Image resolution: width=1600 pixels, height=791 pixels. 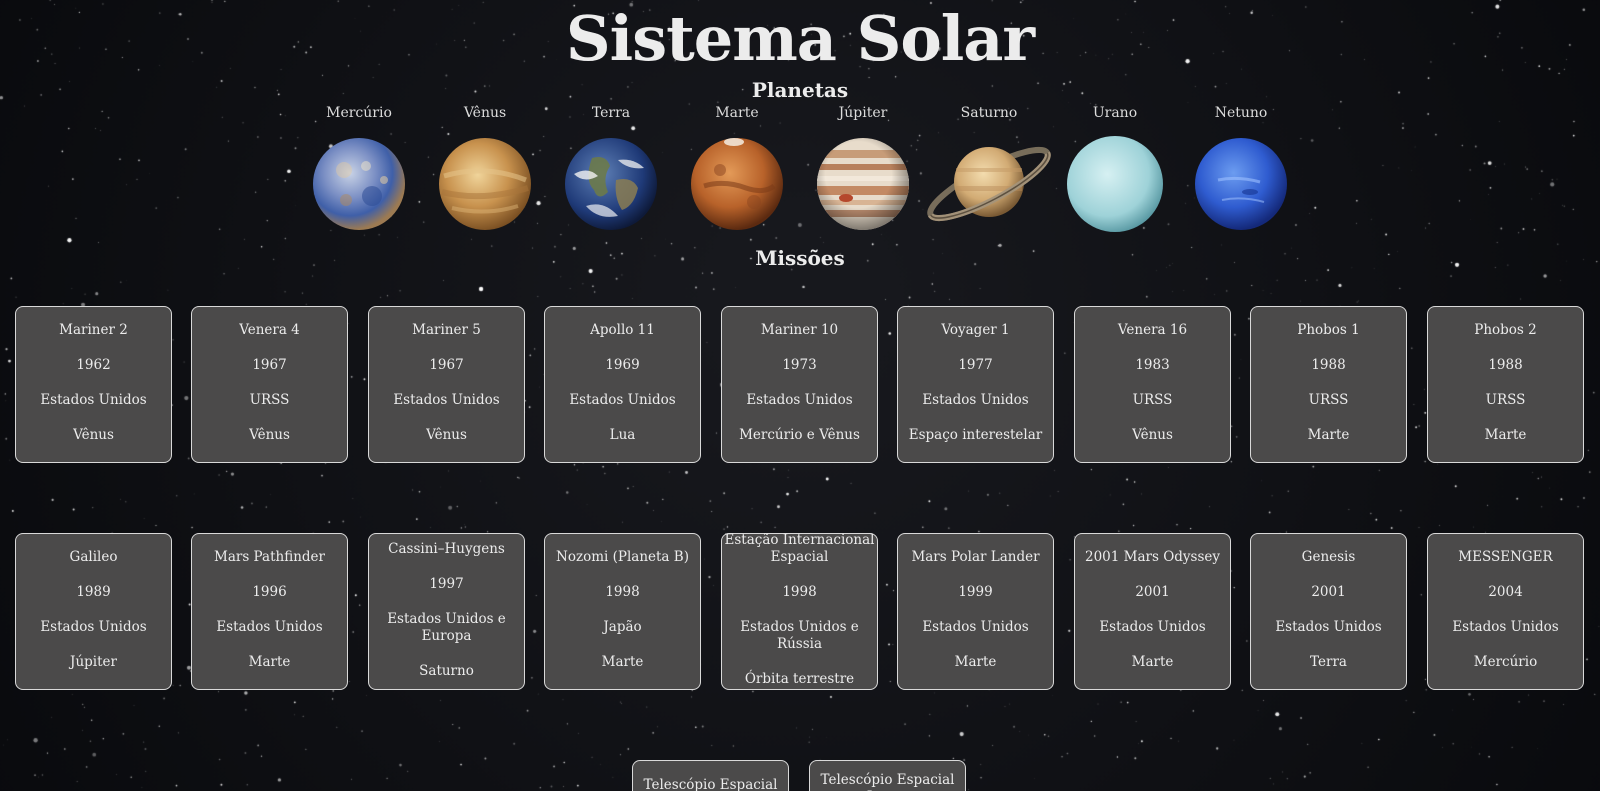 I want to click on mission-name: Venera 16, so click(x=1152, y=330).